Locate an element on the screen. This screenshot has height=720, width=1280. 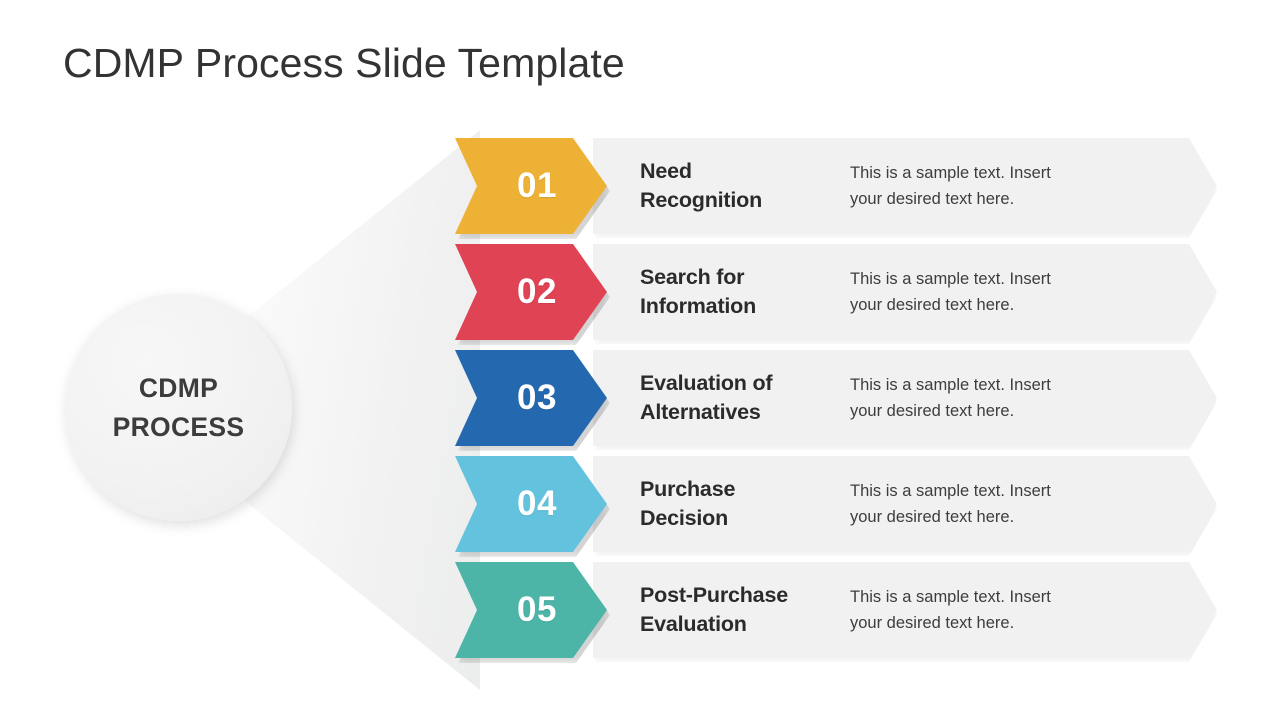
step-title: Search for Information is located at coordinates (742, 292).